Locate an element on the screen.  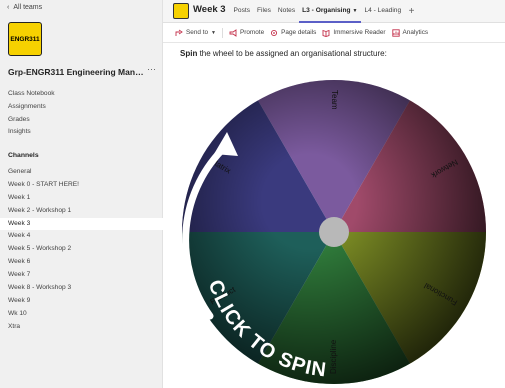
all-teams-label: All teams is located at coordinates (28, 7).